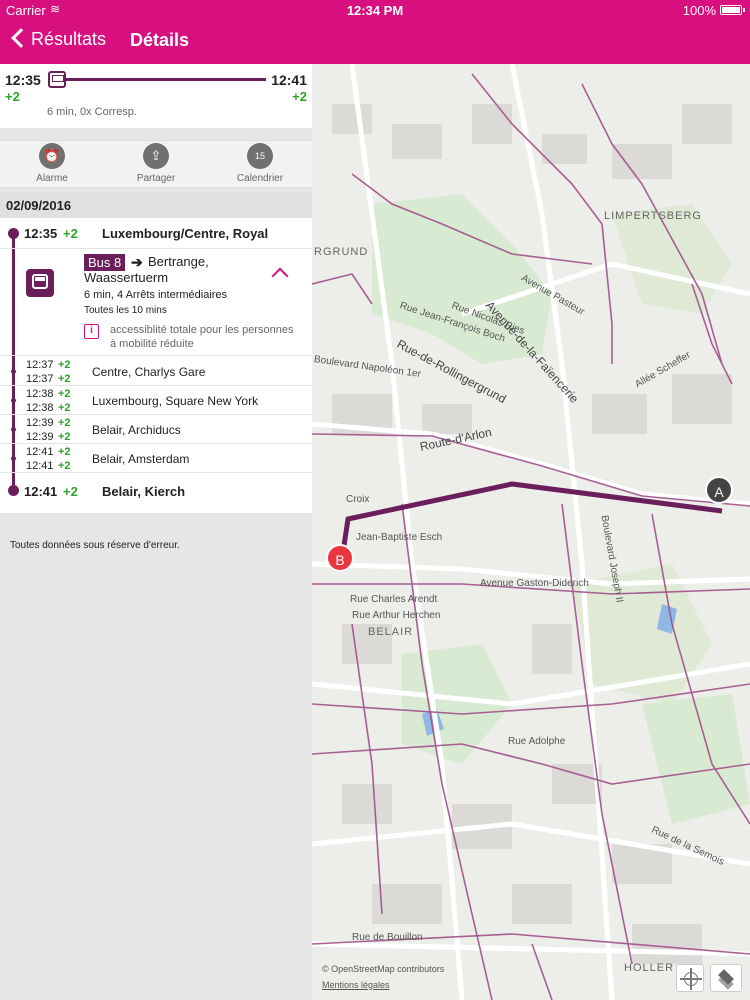 The width and height of the screenshot is (750, 1000). I want to click on battery-percent: 100%, so click(699, 10).